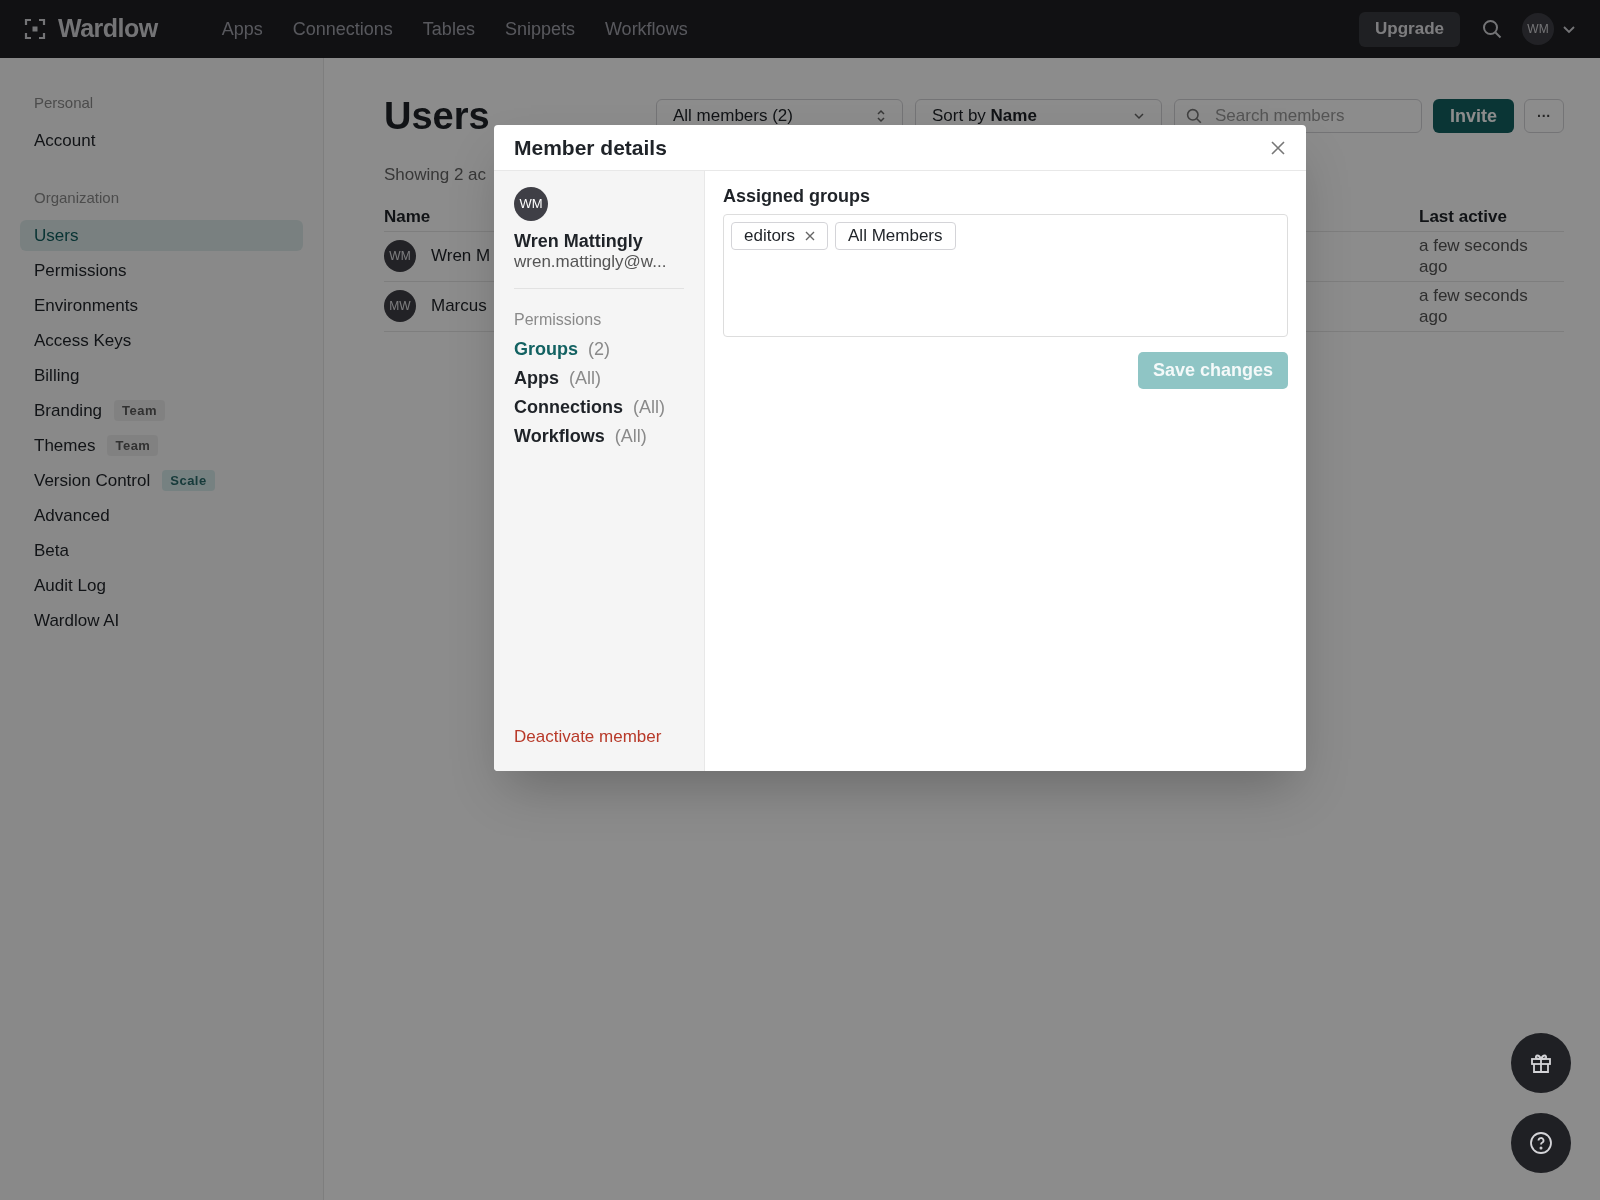  Describe the element at coordinates (108, 29) in the screenshot. I see `brand-name: Wardlow` at that location.